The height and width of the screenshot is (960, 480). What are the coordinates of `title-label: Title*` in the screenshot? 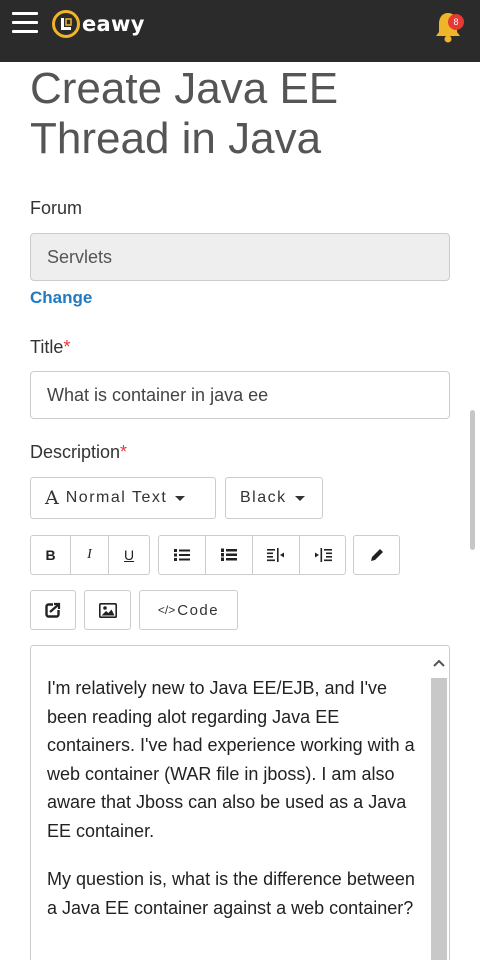 It's located at (50, 347).